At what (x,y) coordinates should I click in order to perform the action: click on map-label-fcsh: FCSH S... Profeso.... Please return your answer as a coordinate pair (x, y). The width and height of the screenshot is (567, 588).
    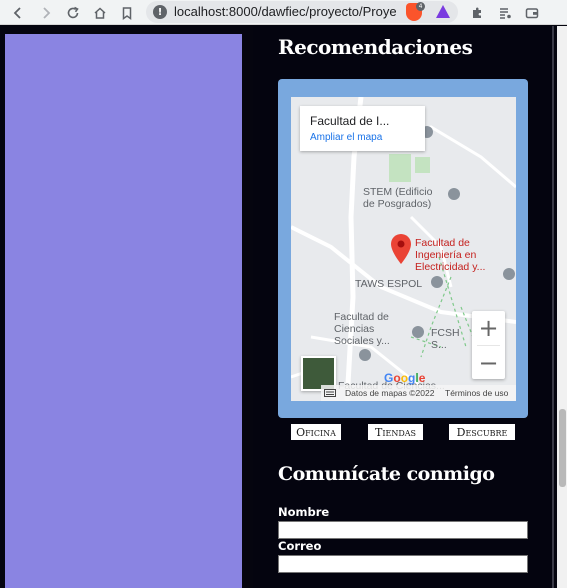
    Looking at the image, I should click on (452, 339).